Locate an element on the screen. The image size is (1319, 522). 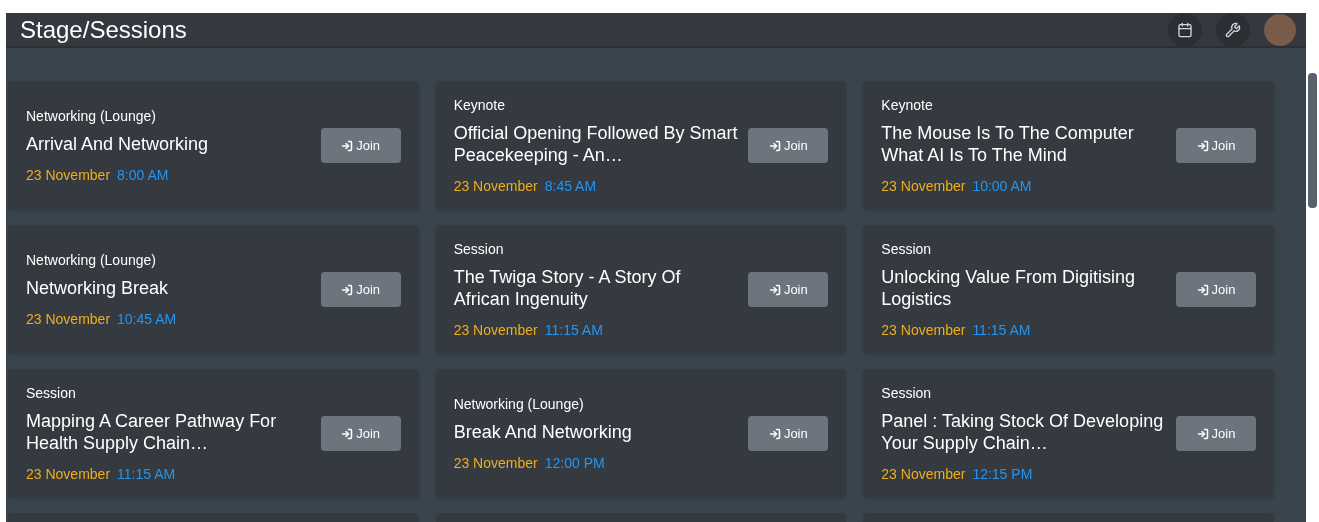
scrollbar-thumb is located at coordinates (1312, 140).